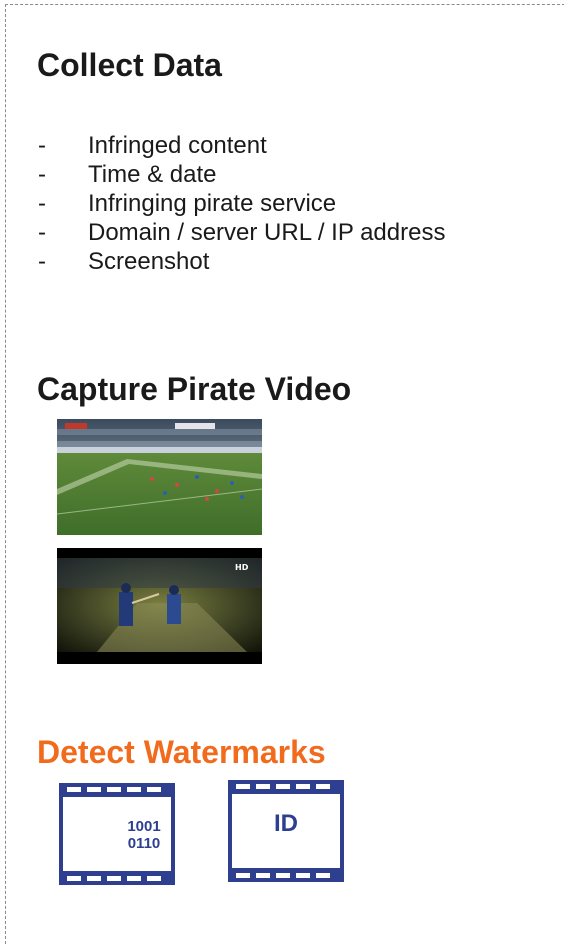 The height and width of the screenshot is (944, 564). What do you see at coordinates (117, 834) in the screenshot?
I see `binary-watermark-film-icon: 1001 0110` at bounding box center [117, 834].